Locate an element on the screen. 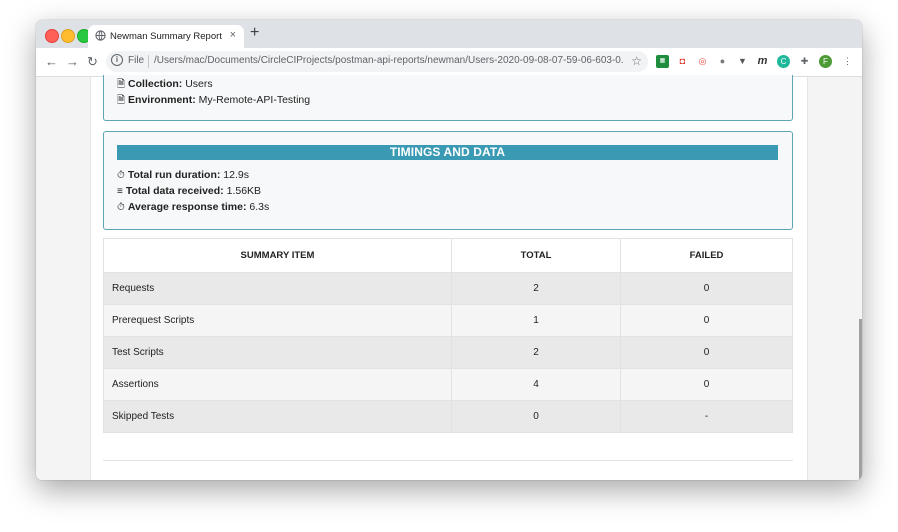 The height and width of the screenshot is (532, 898). table-row: Skipped Tests 0 - is located at coordinates (448, 417).